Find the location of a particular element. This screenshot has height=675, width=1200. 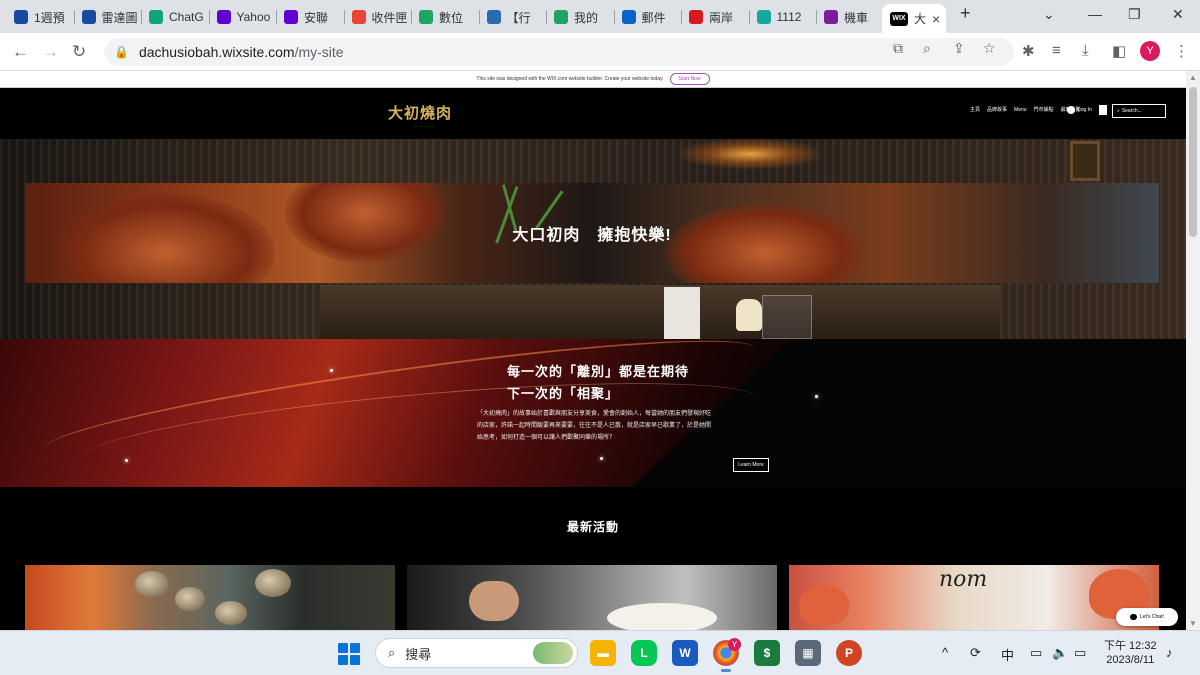

reload-icon: ↻ is located at coordinates (79, 52).